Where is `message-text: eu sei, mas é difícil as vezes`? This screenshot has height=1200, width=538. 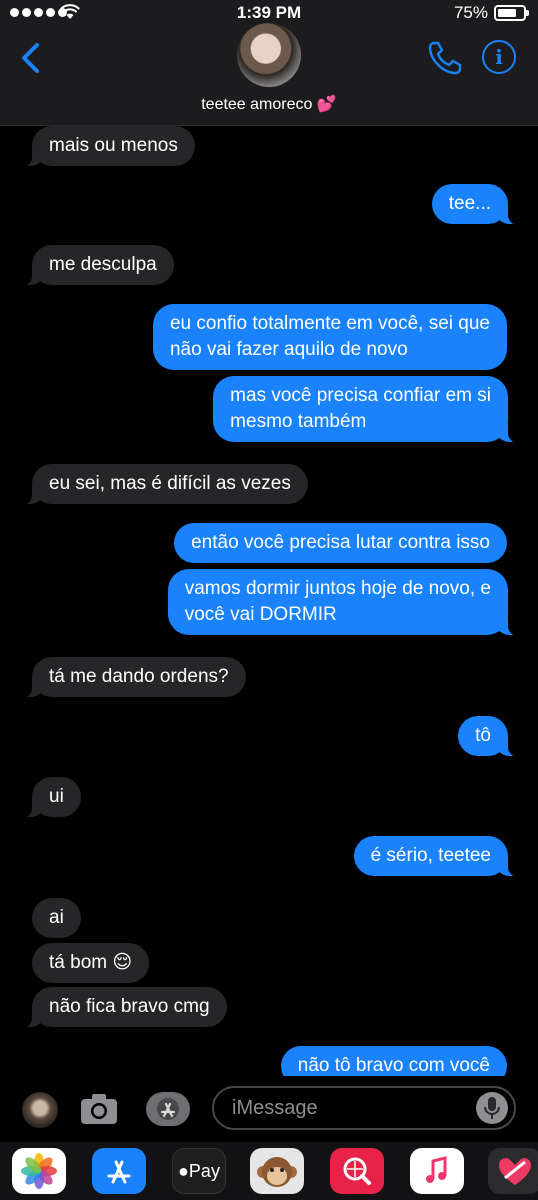
message-text: eu sei, mas é difícil as vezes is located at coordinates (170, 483).